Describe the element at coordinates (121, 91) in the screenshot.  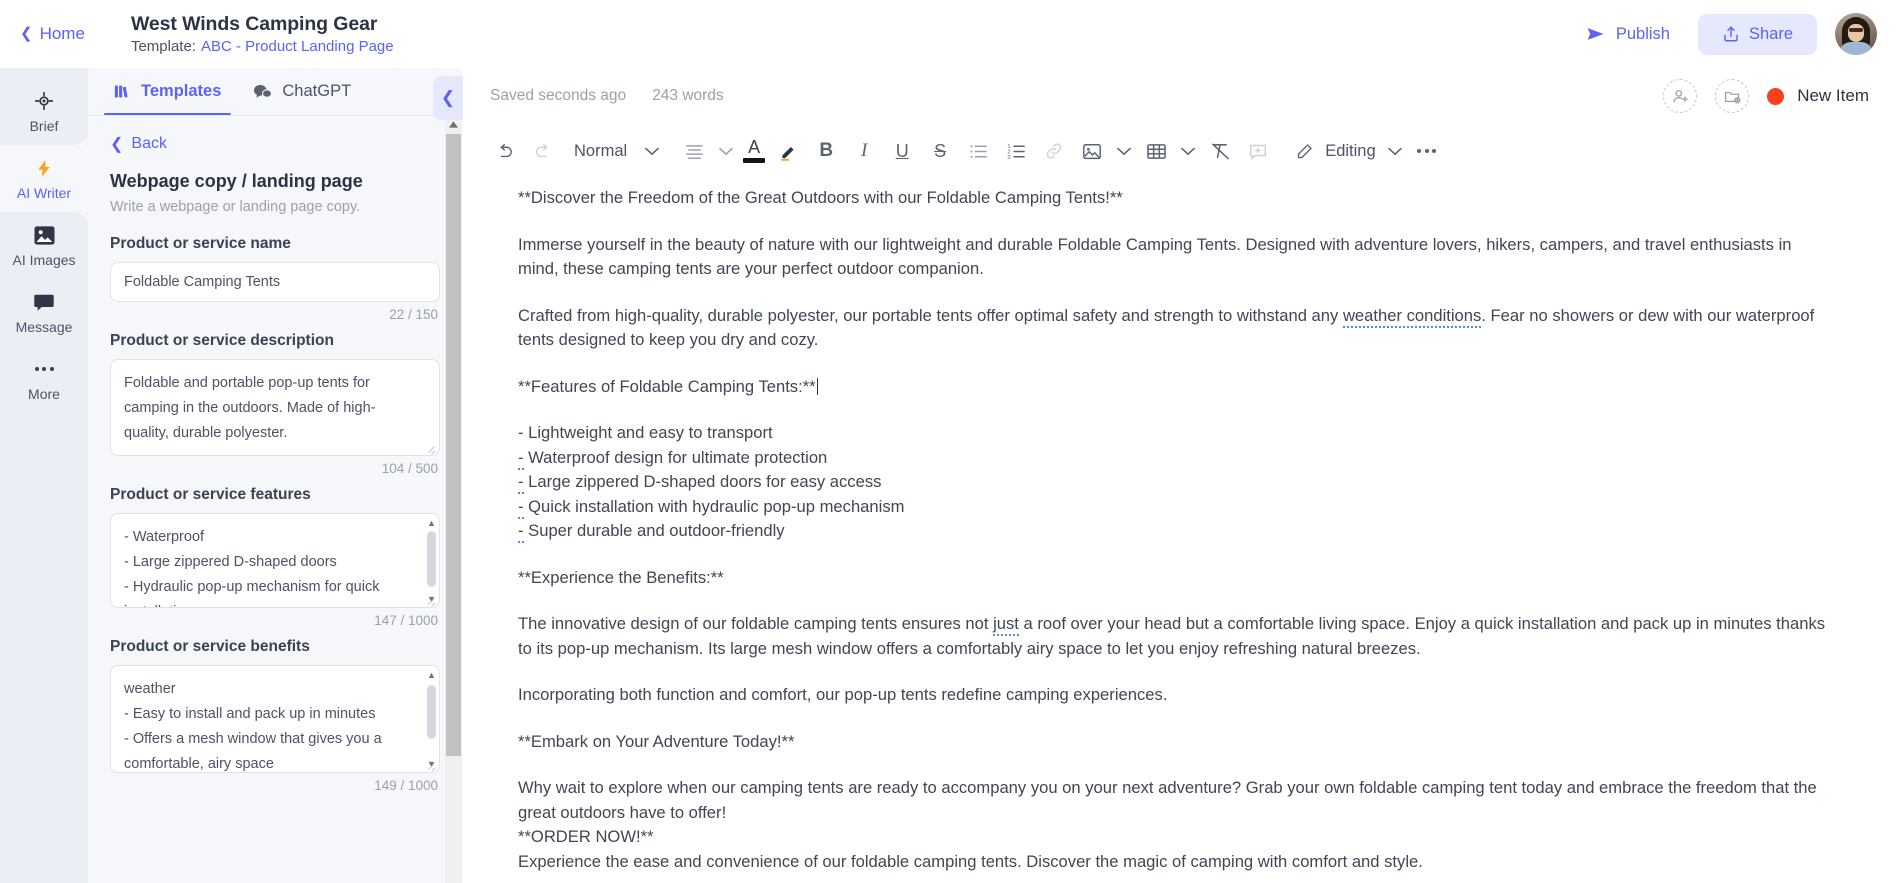
I see `templates-icon` at that location.